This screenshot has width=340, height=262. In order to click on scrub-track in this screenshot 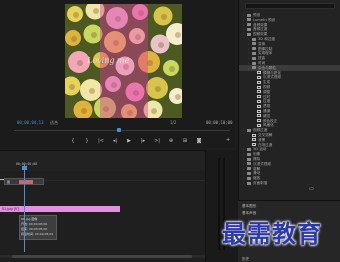, I will do `click(122, 130)`.